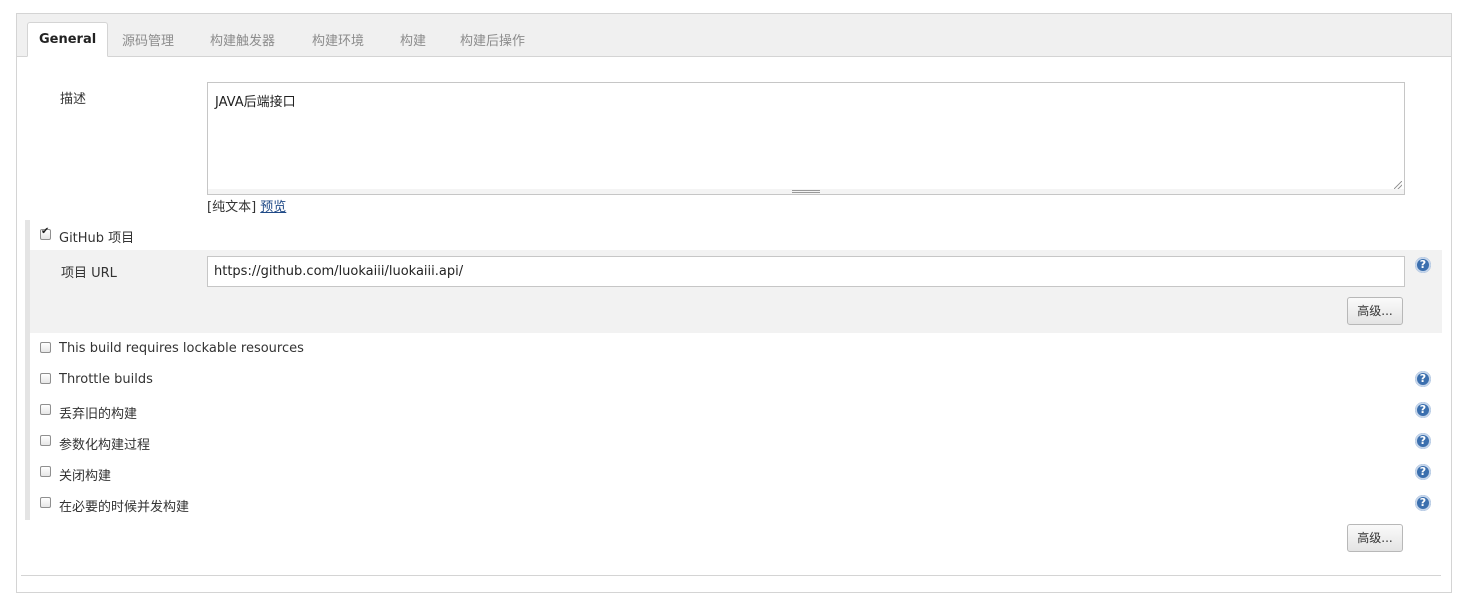  I want to click on github-project-label: GitHub 项目, so click(97, 238).